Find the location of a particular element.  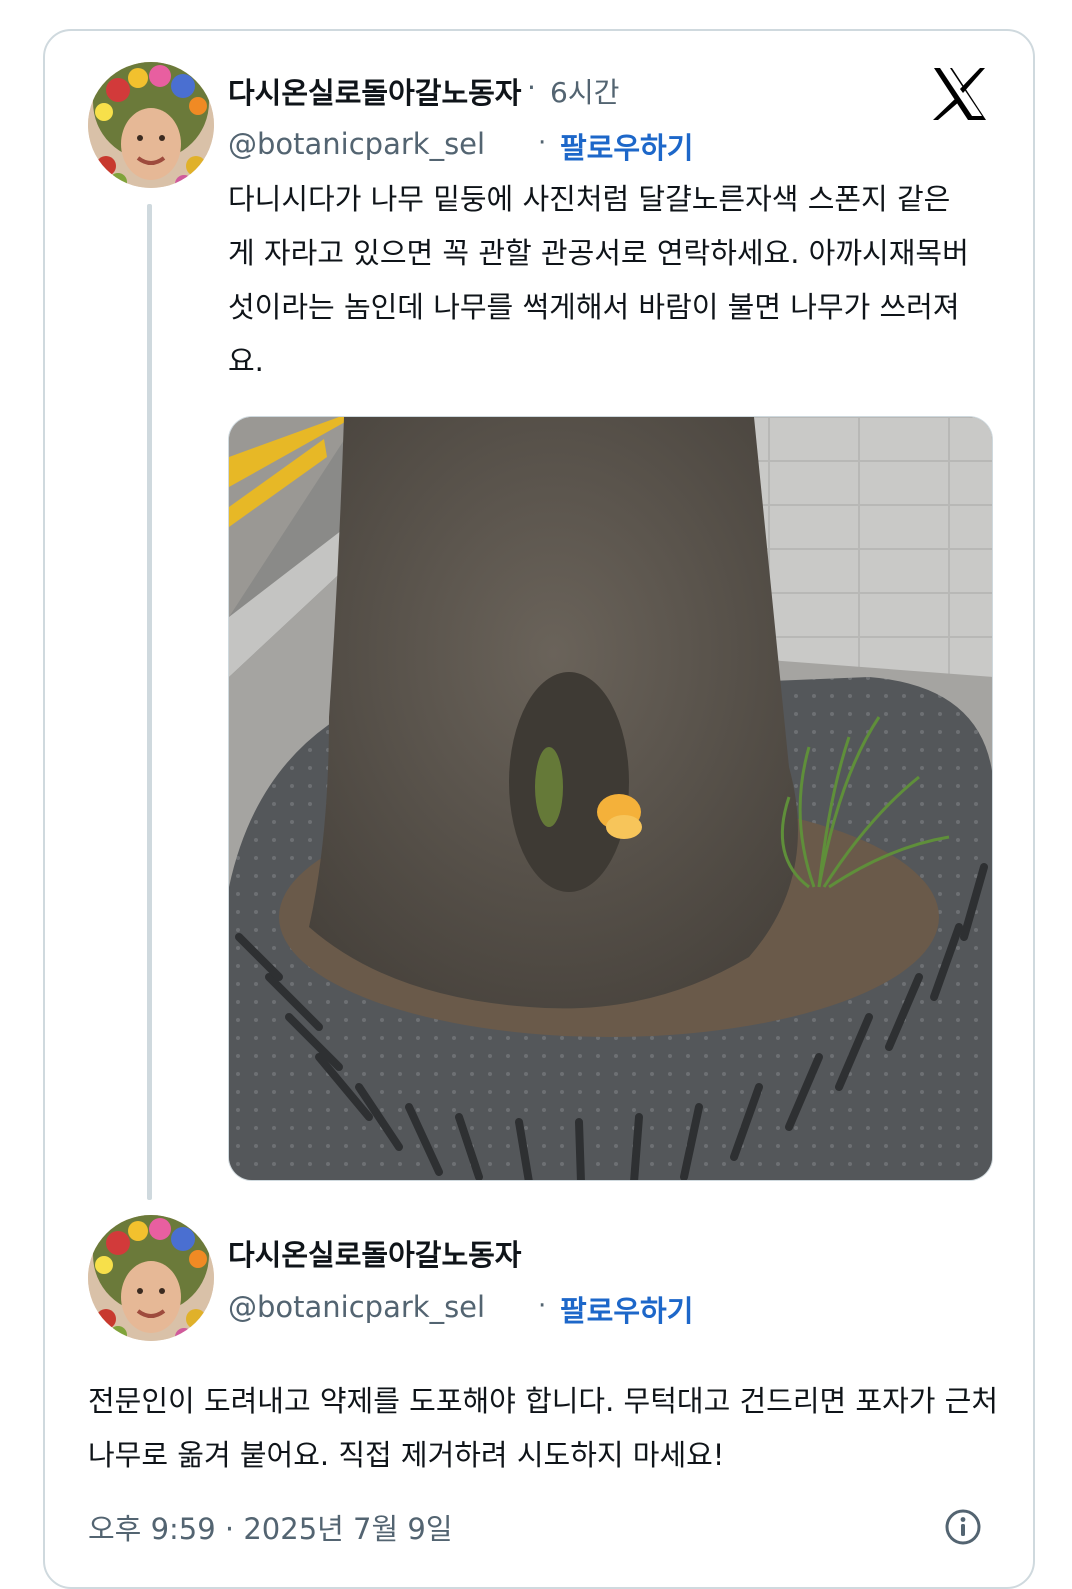

tweet-text-line: 섯이라는 놈인데 나무를 썩게해서 바람이 불면 나무가 쓰러져 is located at coordinates (594, 307).